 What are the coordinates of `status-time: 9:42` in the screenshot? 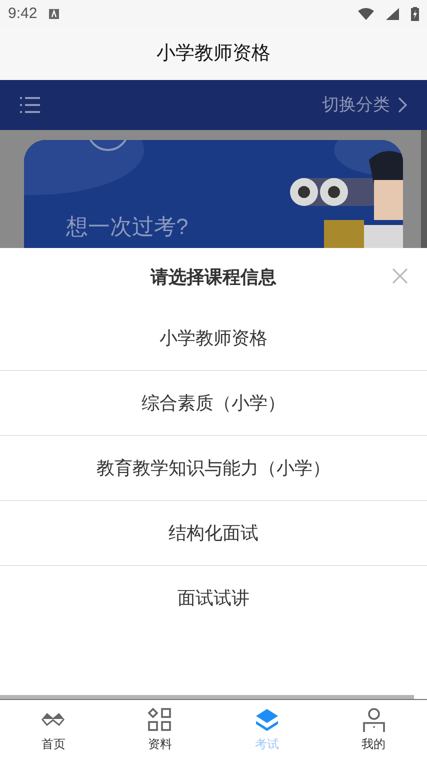 It's located at (23, 14).